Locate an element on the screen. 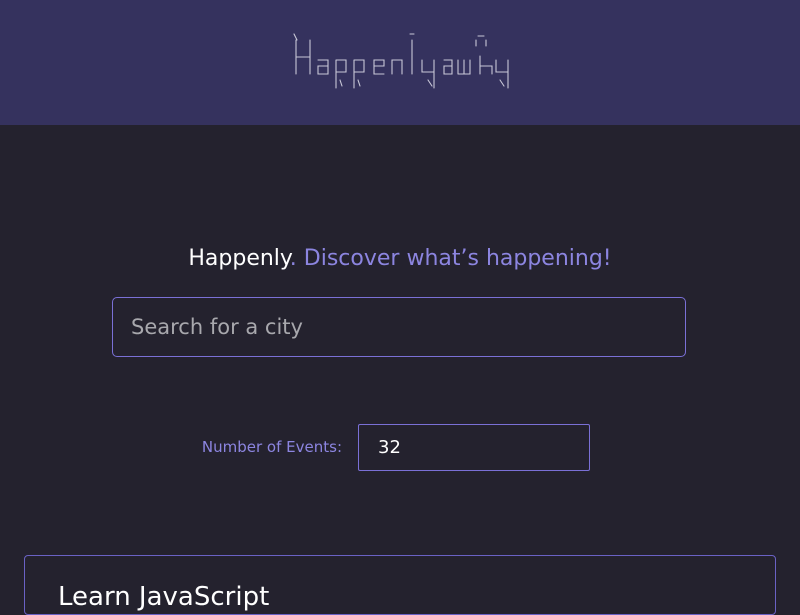 This screenshot has width=800, height=615. app-logo: Happenly is located at coordinates (400, 61).